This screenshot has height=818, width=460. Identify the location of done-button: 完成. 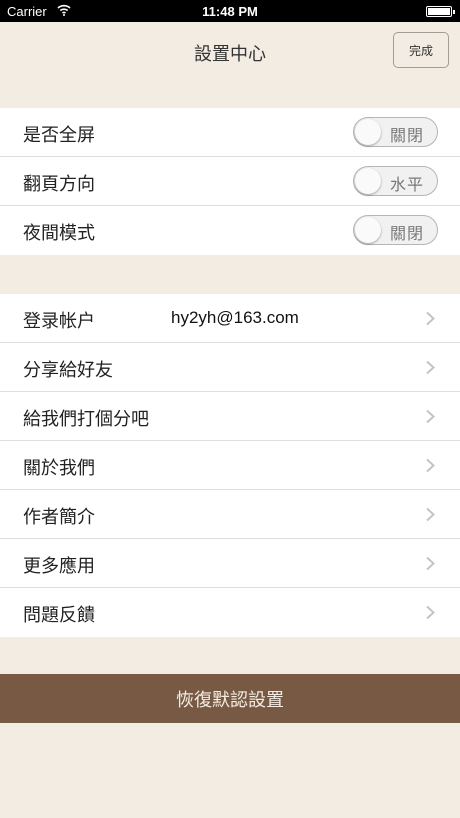
(421, 50).